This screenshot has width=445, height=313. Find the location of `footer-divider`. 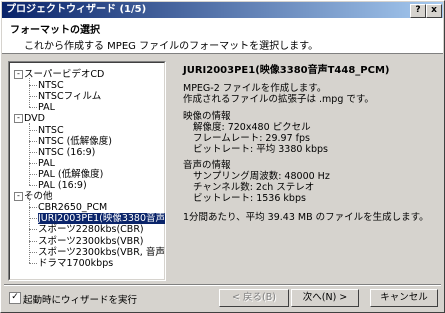

footer-divider is located at coordinates (222, 285).